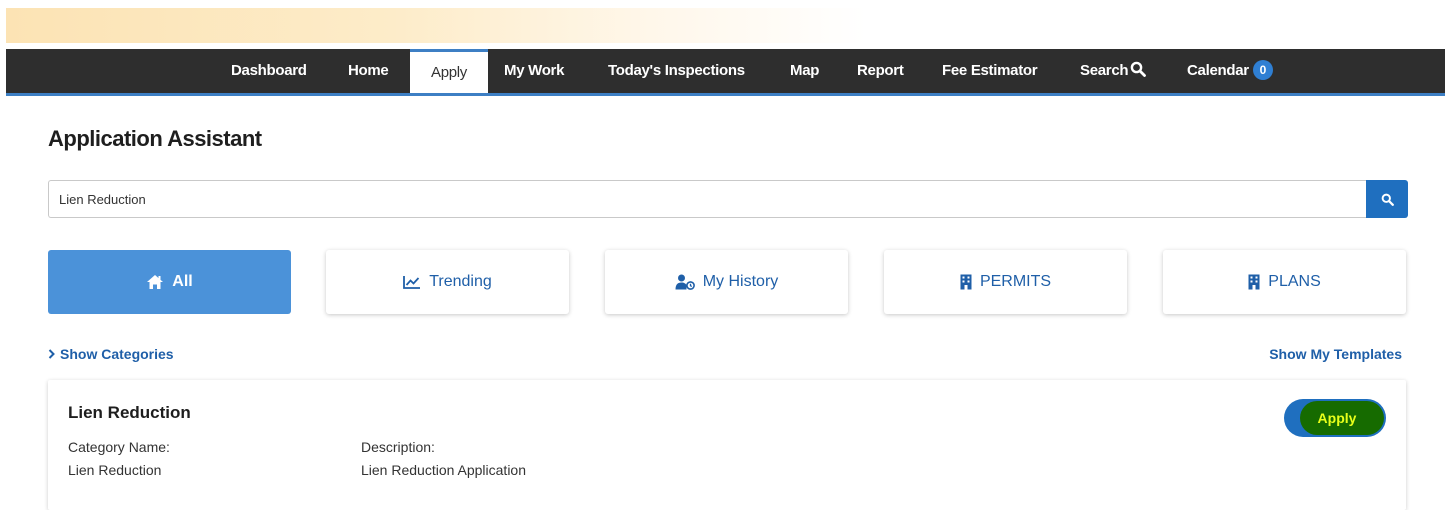  I want to click on tab-my-history: My History, so click(726, 282).